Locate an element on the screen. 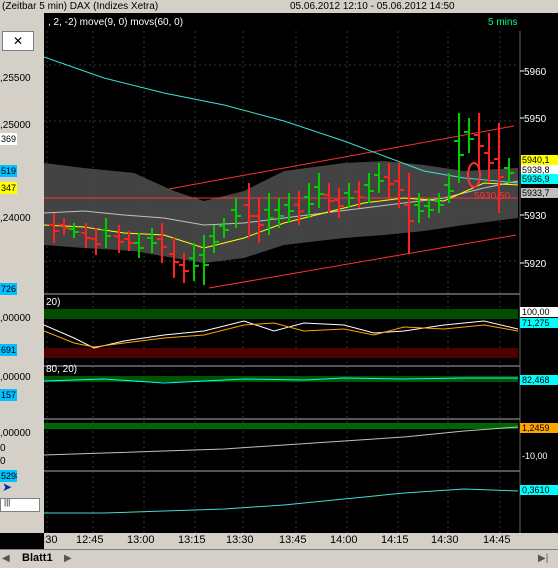 Image resolution: width=558 pixels, height=568 pixels. close-button: ✕ is located at coordinates (18, 41).